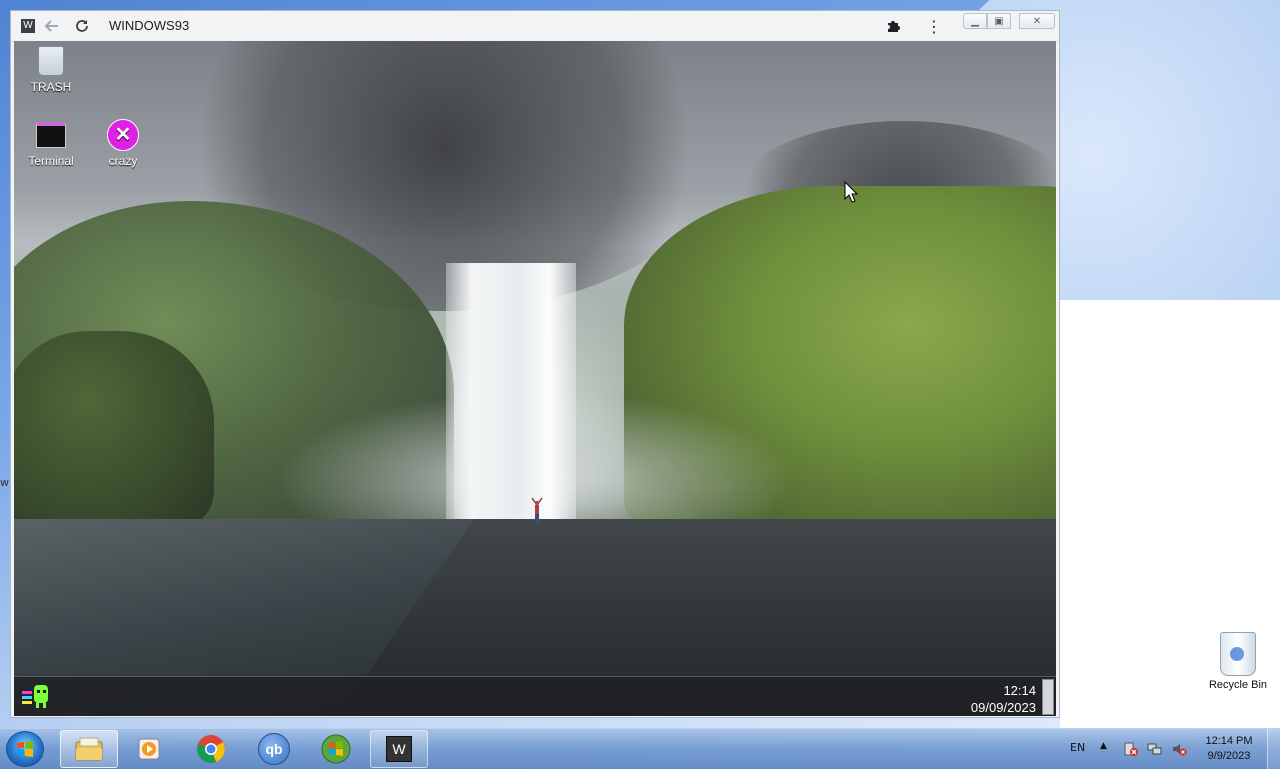 The image size is (1280, 769). Describe the element at coordinates (1131, 749) in the screenshot. I see `action-center-alert-icon` at that location.